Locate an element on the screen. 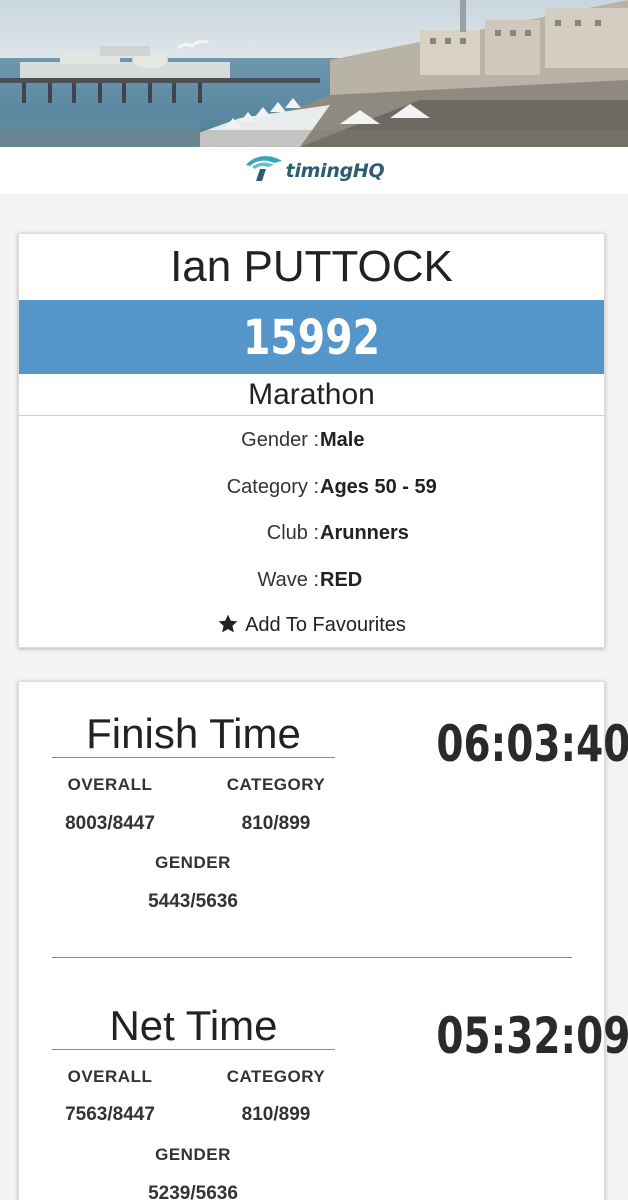  gender-rank: 5239/5636 is located at coordinates (193, 1191).